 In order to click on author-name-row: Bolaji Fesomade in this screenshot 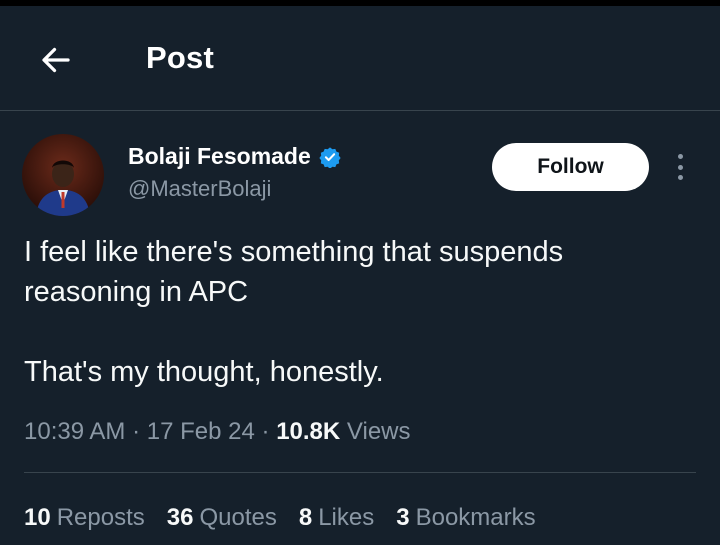, I will do `click(234, 156)`.